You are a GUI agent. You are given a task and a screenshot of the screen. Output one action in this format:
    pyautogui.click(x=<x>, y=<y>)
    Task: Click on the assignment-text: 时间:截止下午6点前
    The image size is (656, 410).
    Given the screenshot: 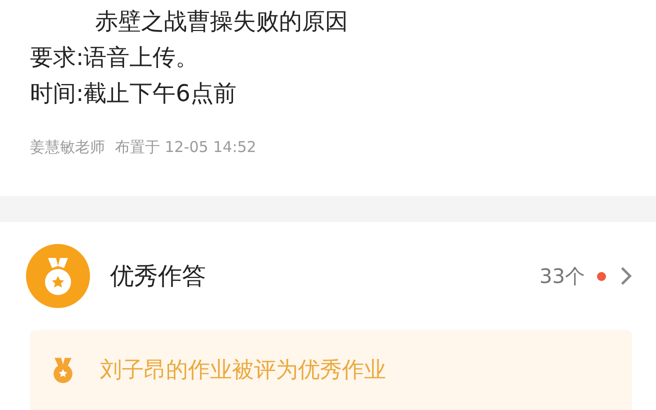 What is the action you would take?
    pyautogui.click(x=134, y=94)
    